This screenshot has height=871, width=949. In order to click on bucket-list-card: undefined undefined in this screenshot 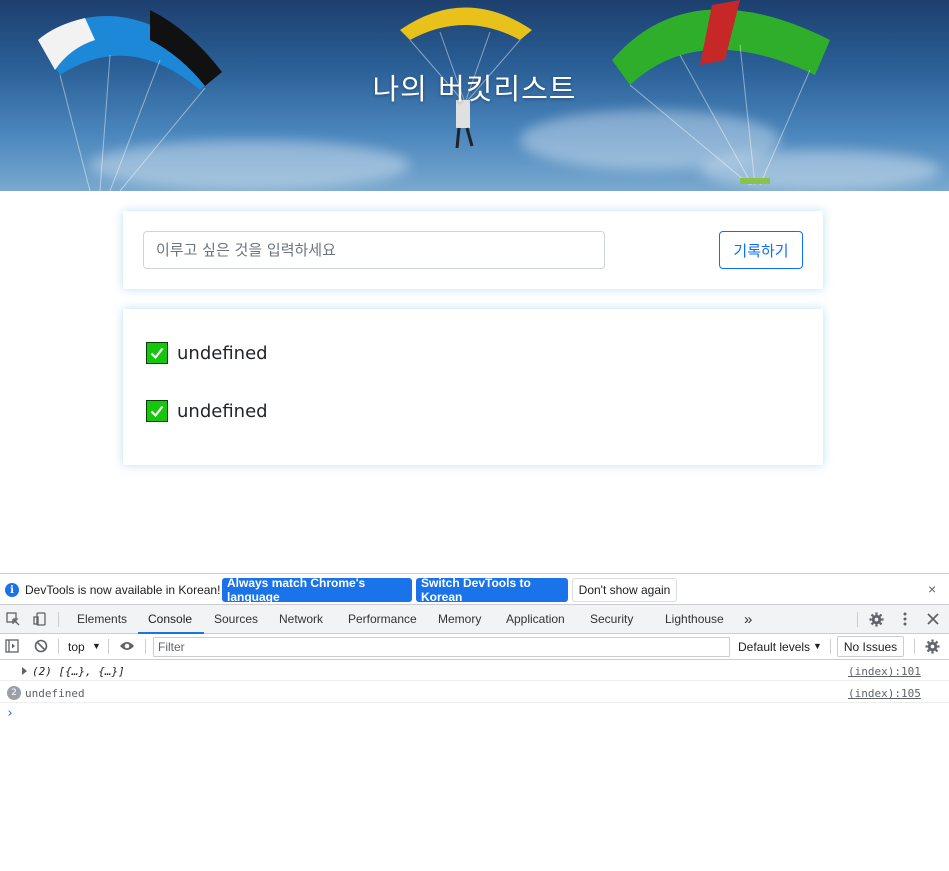, I will do `click(473, 387)`.